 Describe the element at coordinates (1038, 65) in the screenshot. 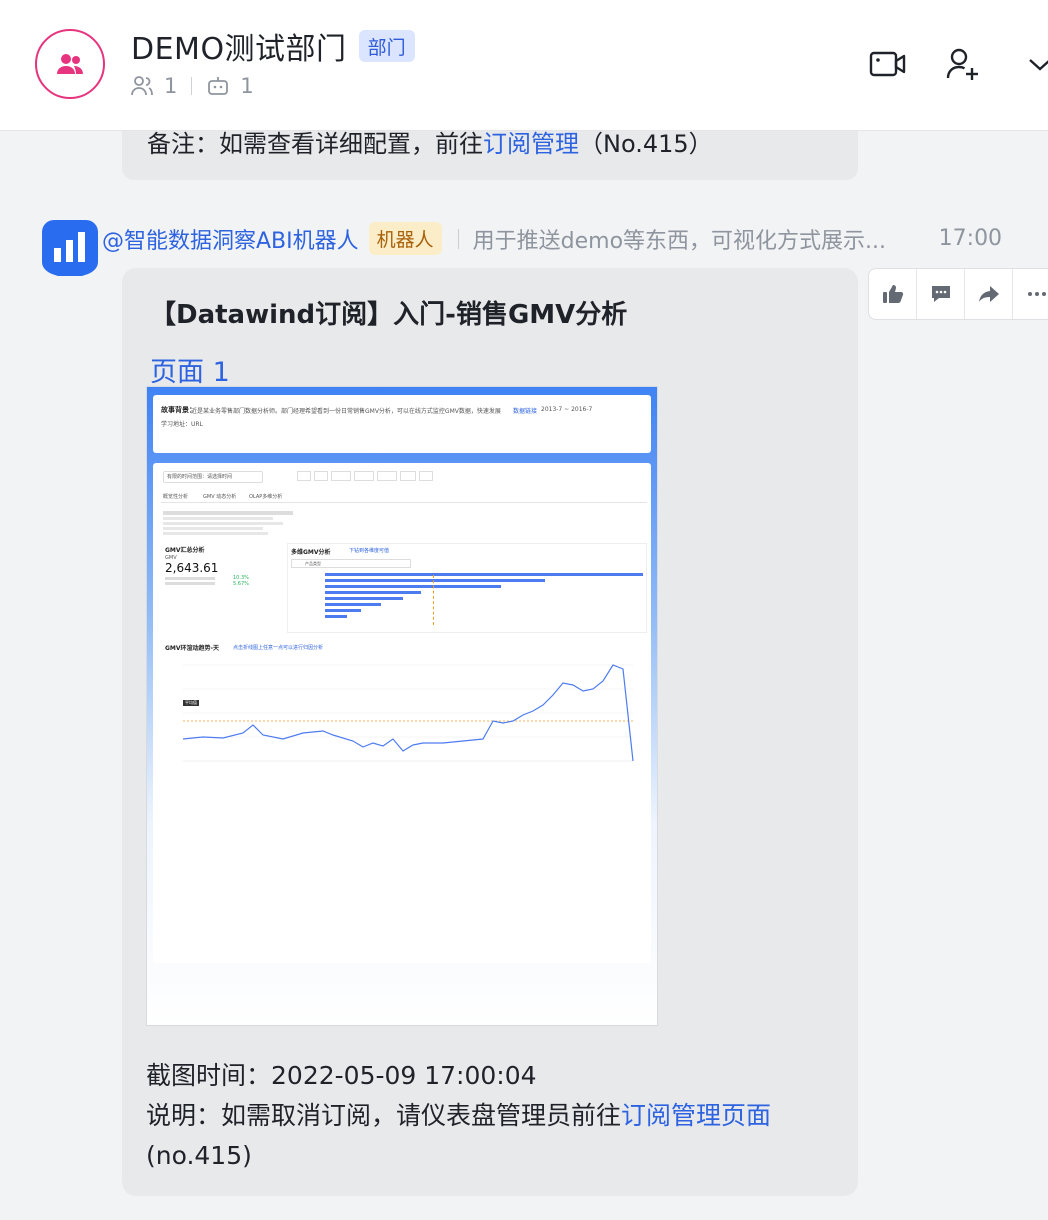

I see `chevron-down-icon` at that location.